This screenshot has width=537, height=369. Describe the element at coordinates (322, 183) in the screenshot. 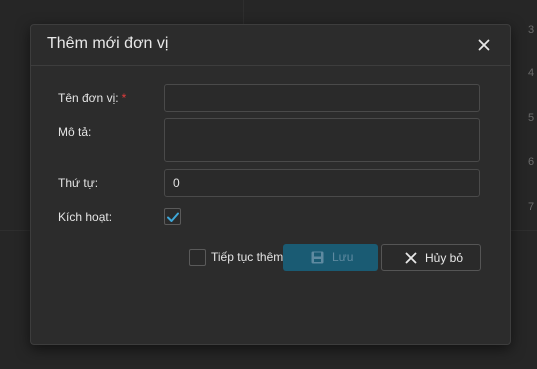

I see `order-input` at that location.